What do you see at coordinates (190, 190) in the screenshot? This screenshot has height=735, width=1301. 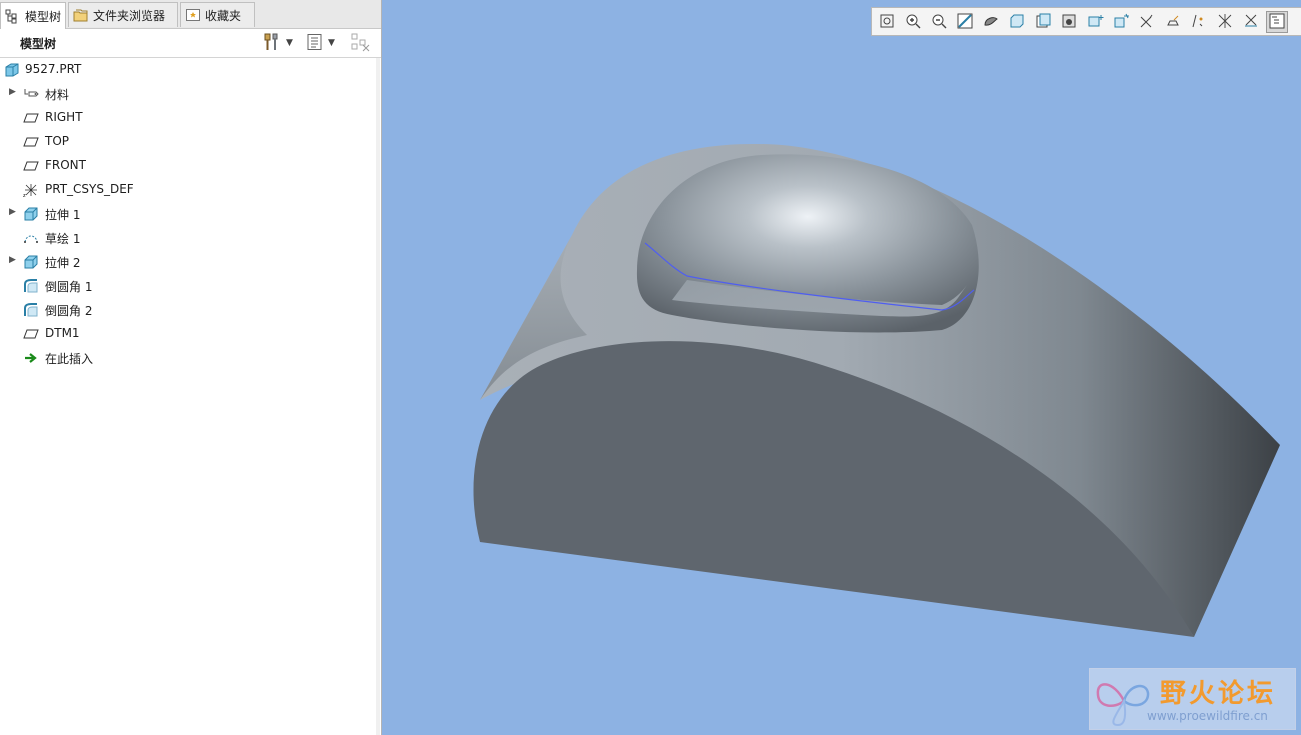 I see `tree-item: z PRT_CSYS_DEF` at bounding box center [190, 190].